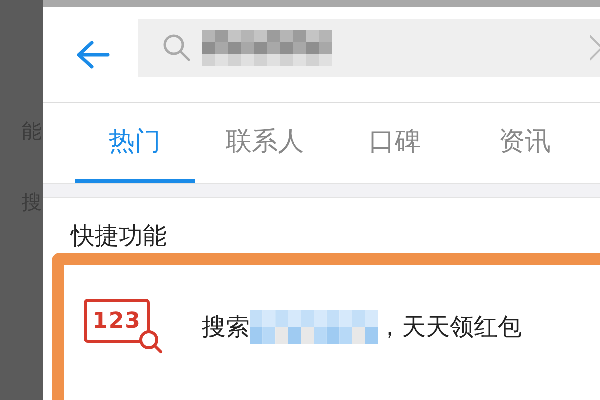 This screenshot has height=400, width=600. Describe the element at coordinates (595, 47) in the screenshot. I see `clear-icon` at that location.